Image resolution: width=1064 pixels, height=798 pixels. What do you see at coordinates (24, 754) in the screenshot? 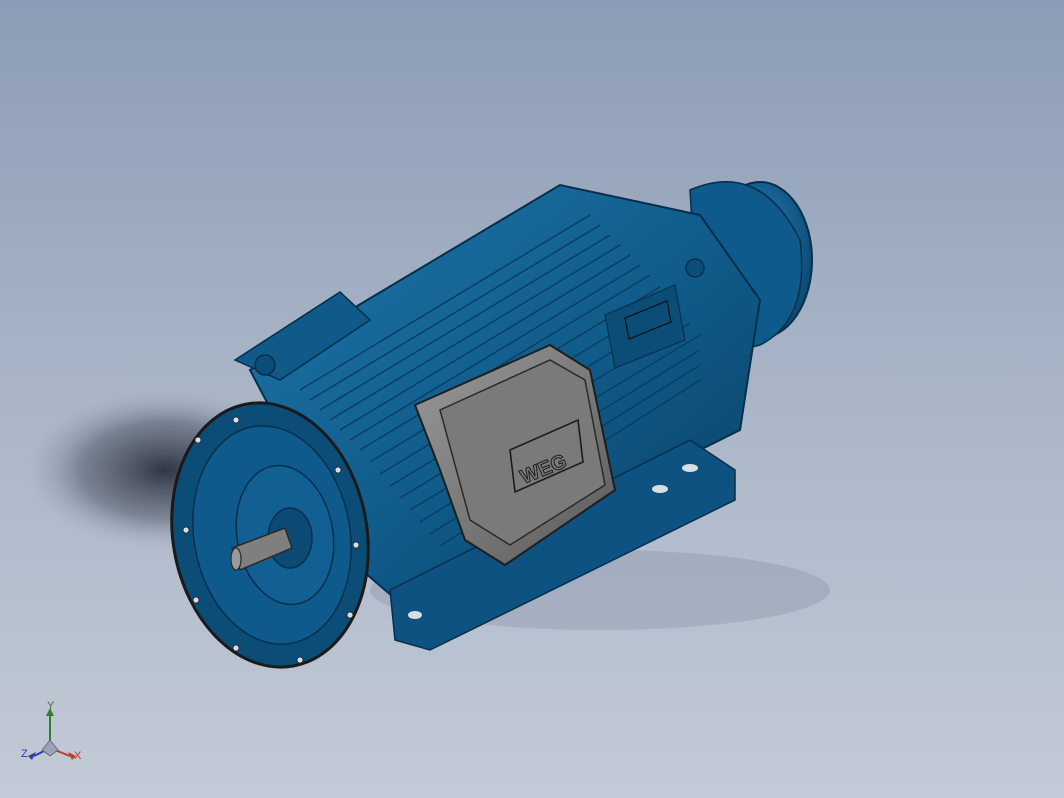
I see `z-axis-label: Z` at bounding box center [24, 754].